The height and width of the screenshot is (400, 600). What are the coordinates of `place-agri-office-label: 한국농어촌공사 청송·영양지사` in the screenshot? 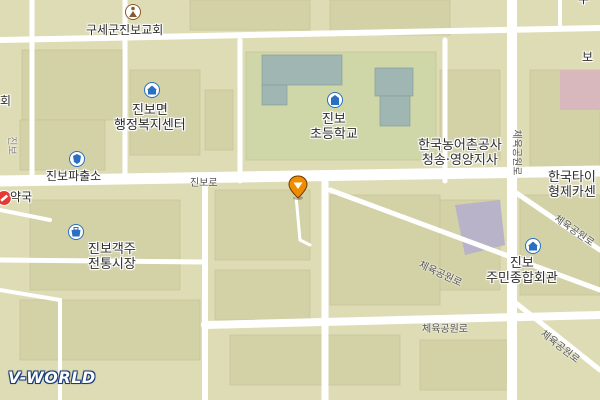 It's located at (460, 153).